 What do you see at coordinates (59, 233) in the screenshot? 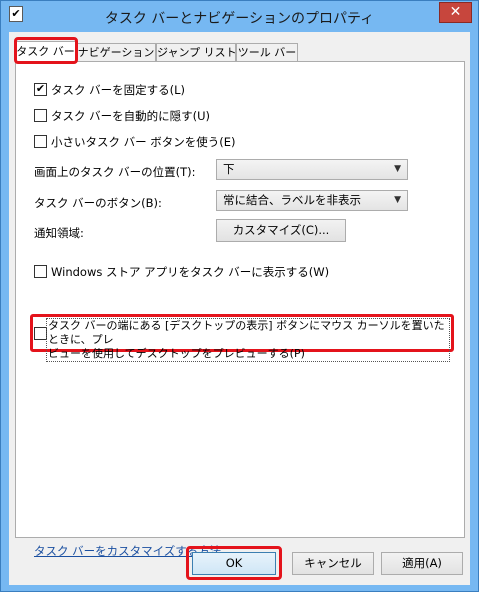
I see `notification-area-label: 通知領域:` at bounding box center [59, 233].